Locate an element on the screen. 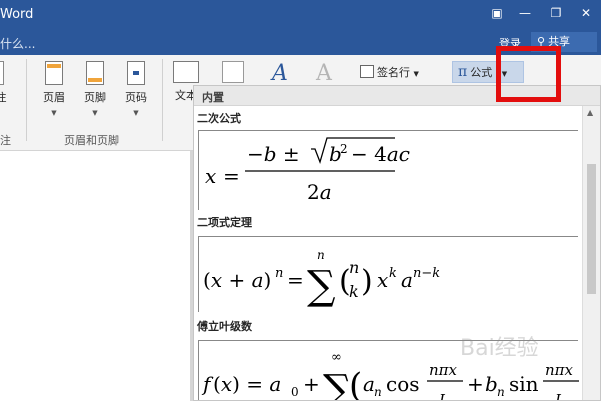 The image size is (601, 401). header-label: 页眉 is located at coordinates (54, 97).